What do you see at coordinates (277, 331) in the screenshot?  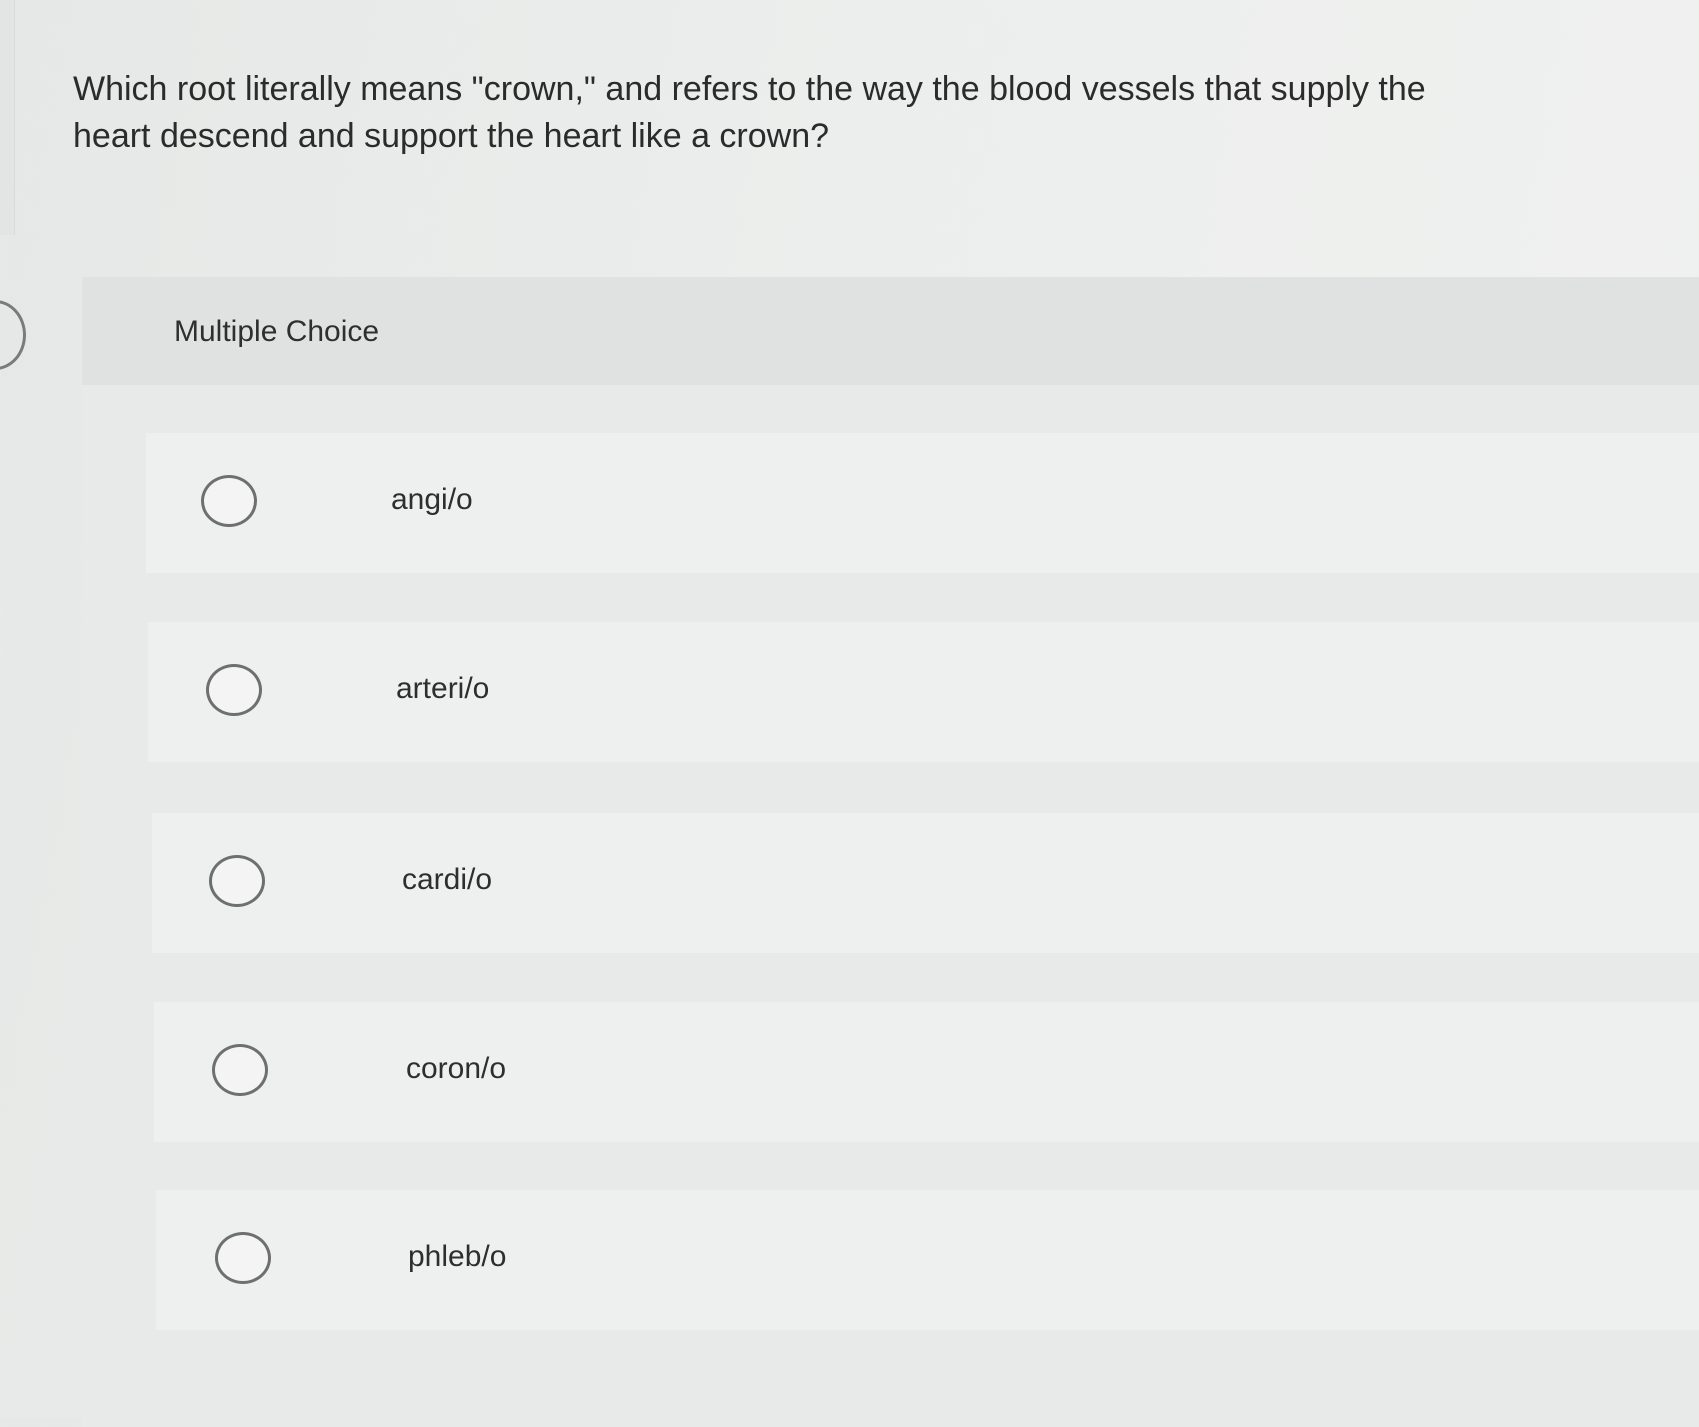 I see `multiple-choice-title: Multiple Choice` at bounding box center [277, 331].